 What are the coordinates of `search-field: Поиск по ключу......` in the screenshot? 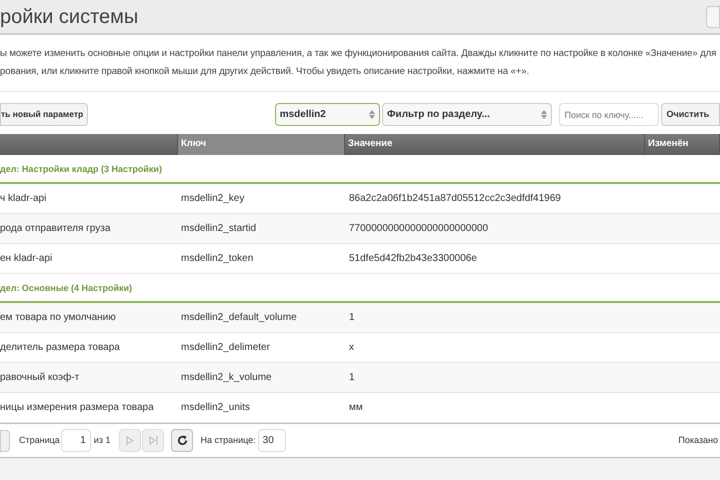 It's located at (609, 114).